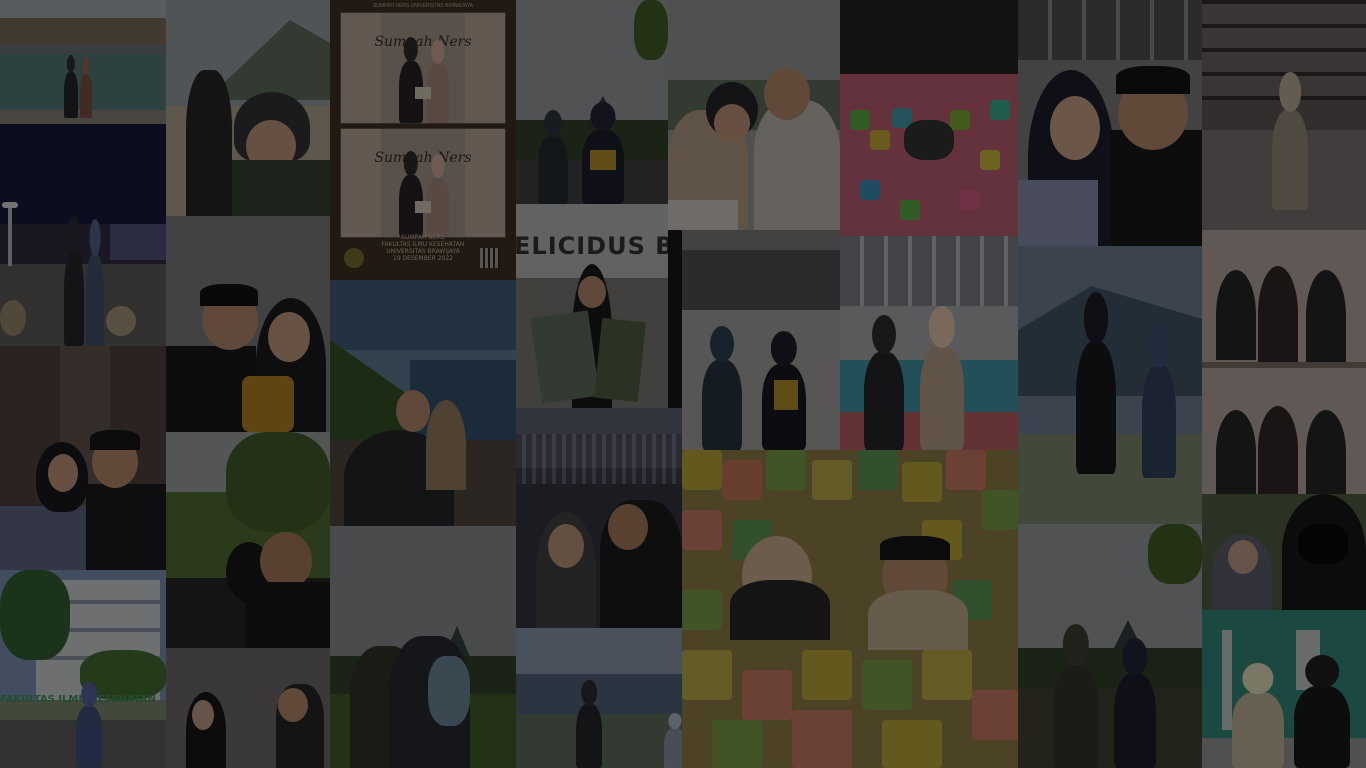 This screenshot has width=1366, height=768. What do you see at coordinates (490, 258) in the screenshot?
I see `qr-code-icon` at bounding box center [490, 258].